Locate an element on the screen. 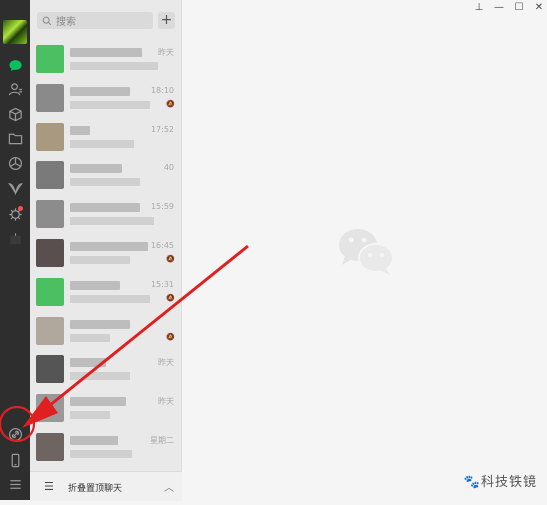 The width and height of the screenshot is (547, 505). chat-time: 15:31 is located at coordinates (162, 284).